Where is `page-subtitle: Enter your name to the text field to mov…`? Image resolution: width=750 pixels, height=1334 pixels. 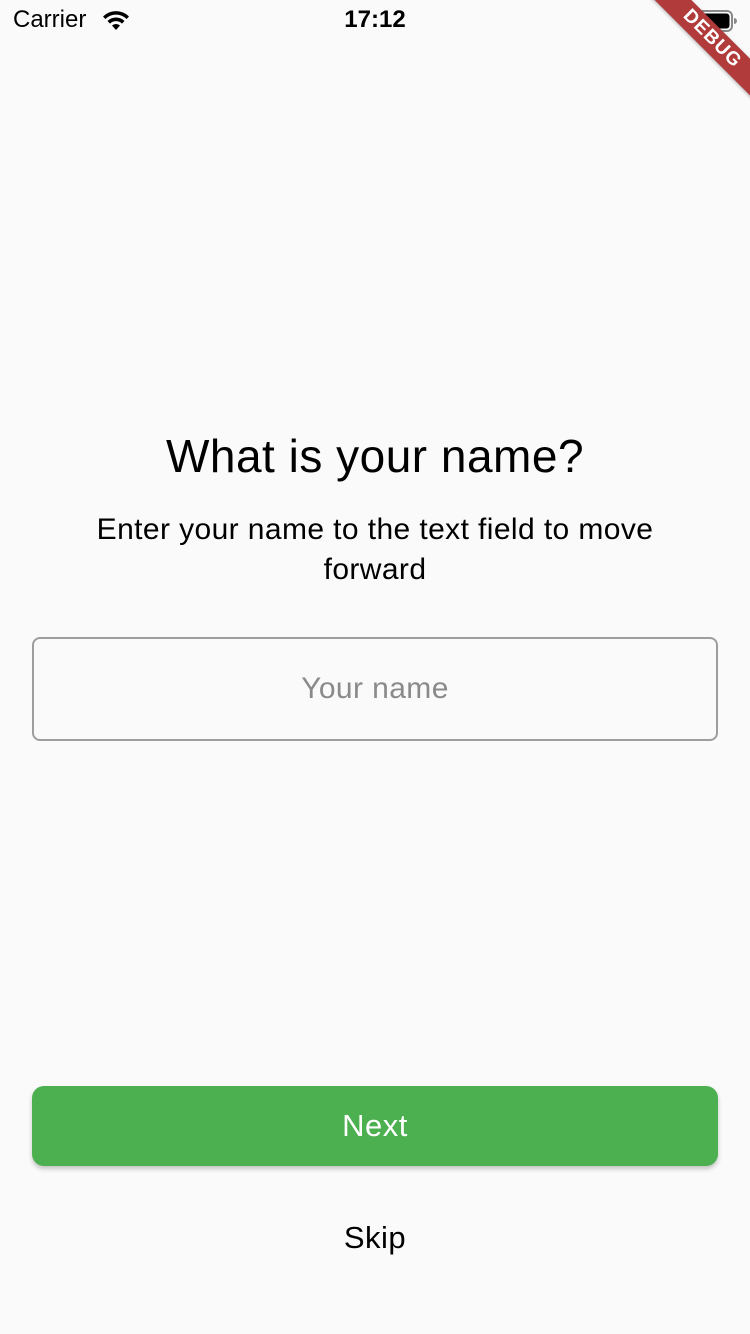
page-subtitle: Enter your name to the text field to mov… is located at coordinates (375, 549).